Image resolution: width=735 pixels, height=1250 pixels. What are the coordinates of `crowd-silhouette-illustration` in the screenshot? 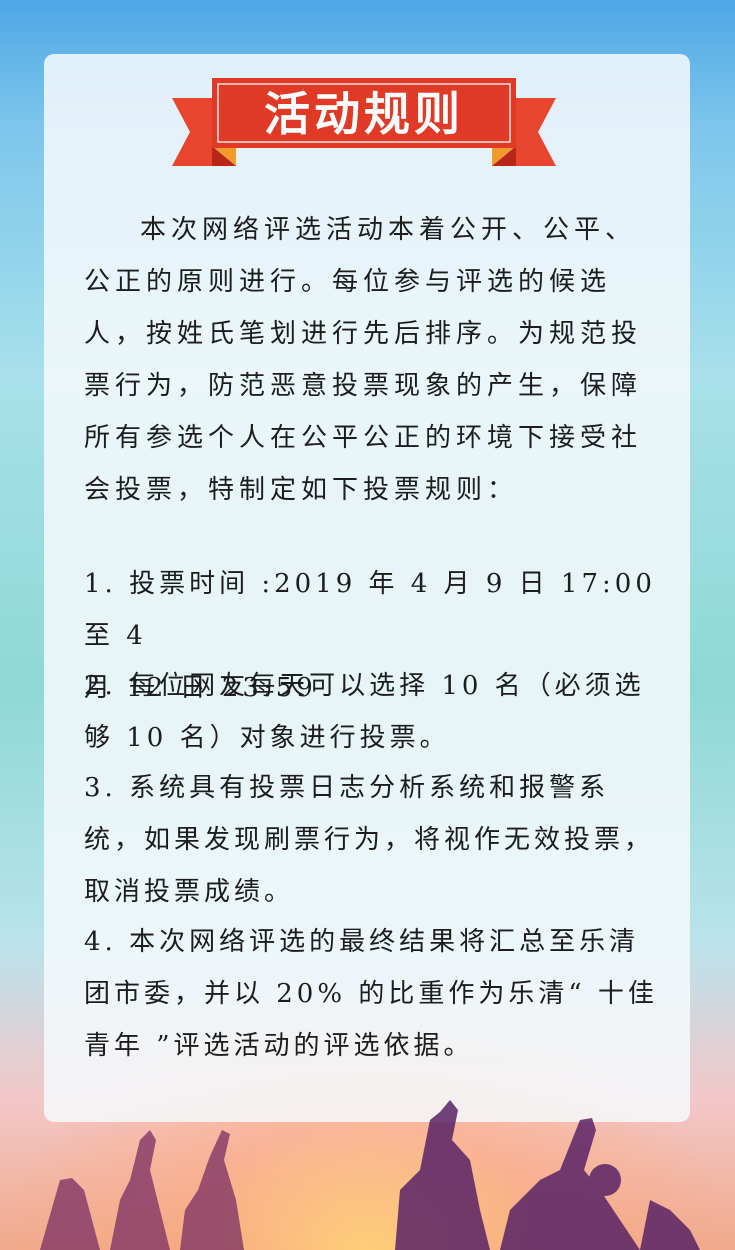 It's located at (370, 1175).